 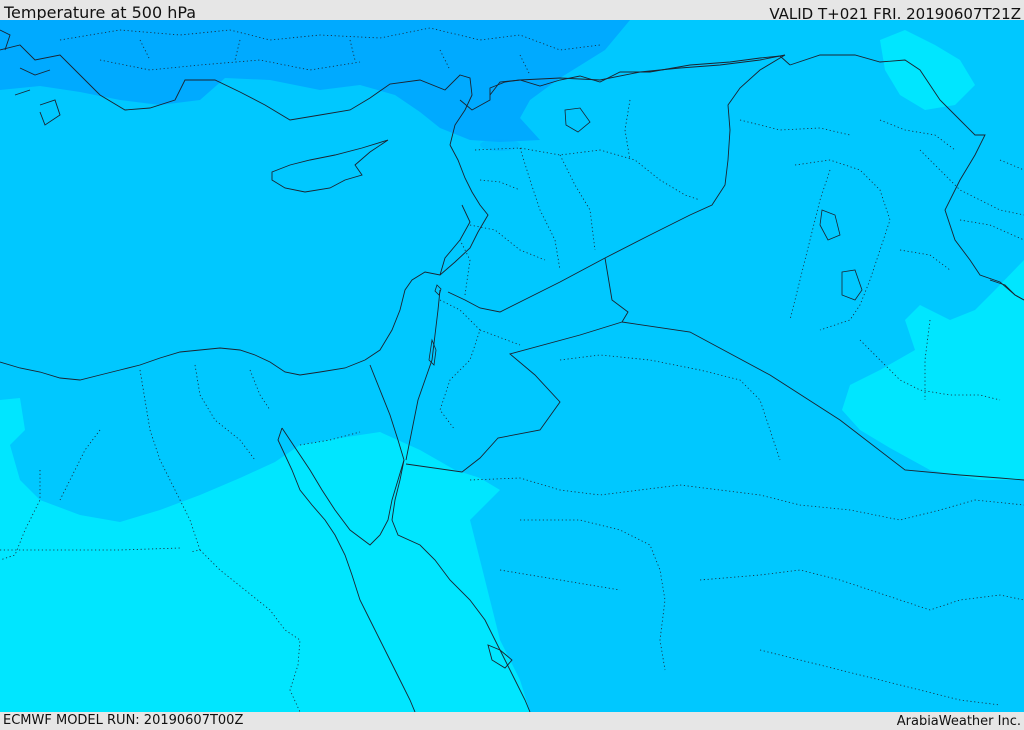 What do you see at coordinates (500, 145) in the screenshot?
I see `temp-patch-levant` at bounding box center [500, 145].